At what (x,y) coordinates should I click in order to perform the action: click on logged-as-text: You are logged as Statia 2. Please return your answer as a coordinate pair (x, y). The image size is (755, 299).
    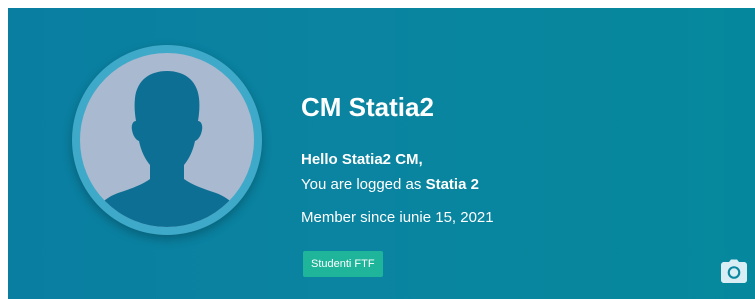
    Looking at the image, I should click on (390, 184).